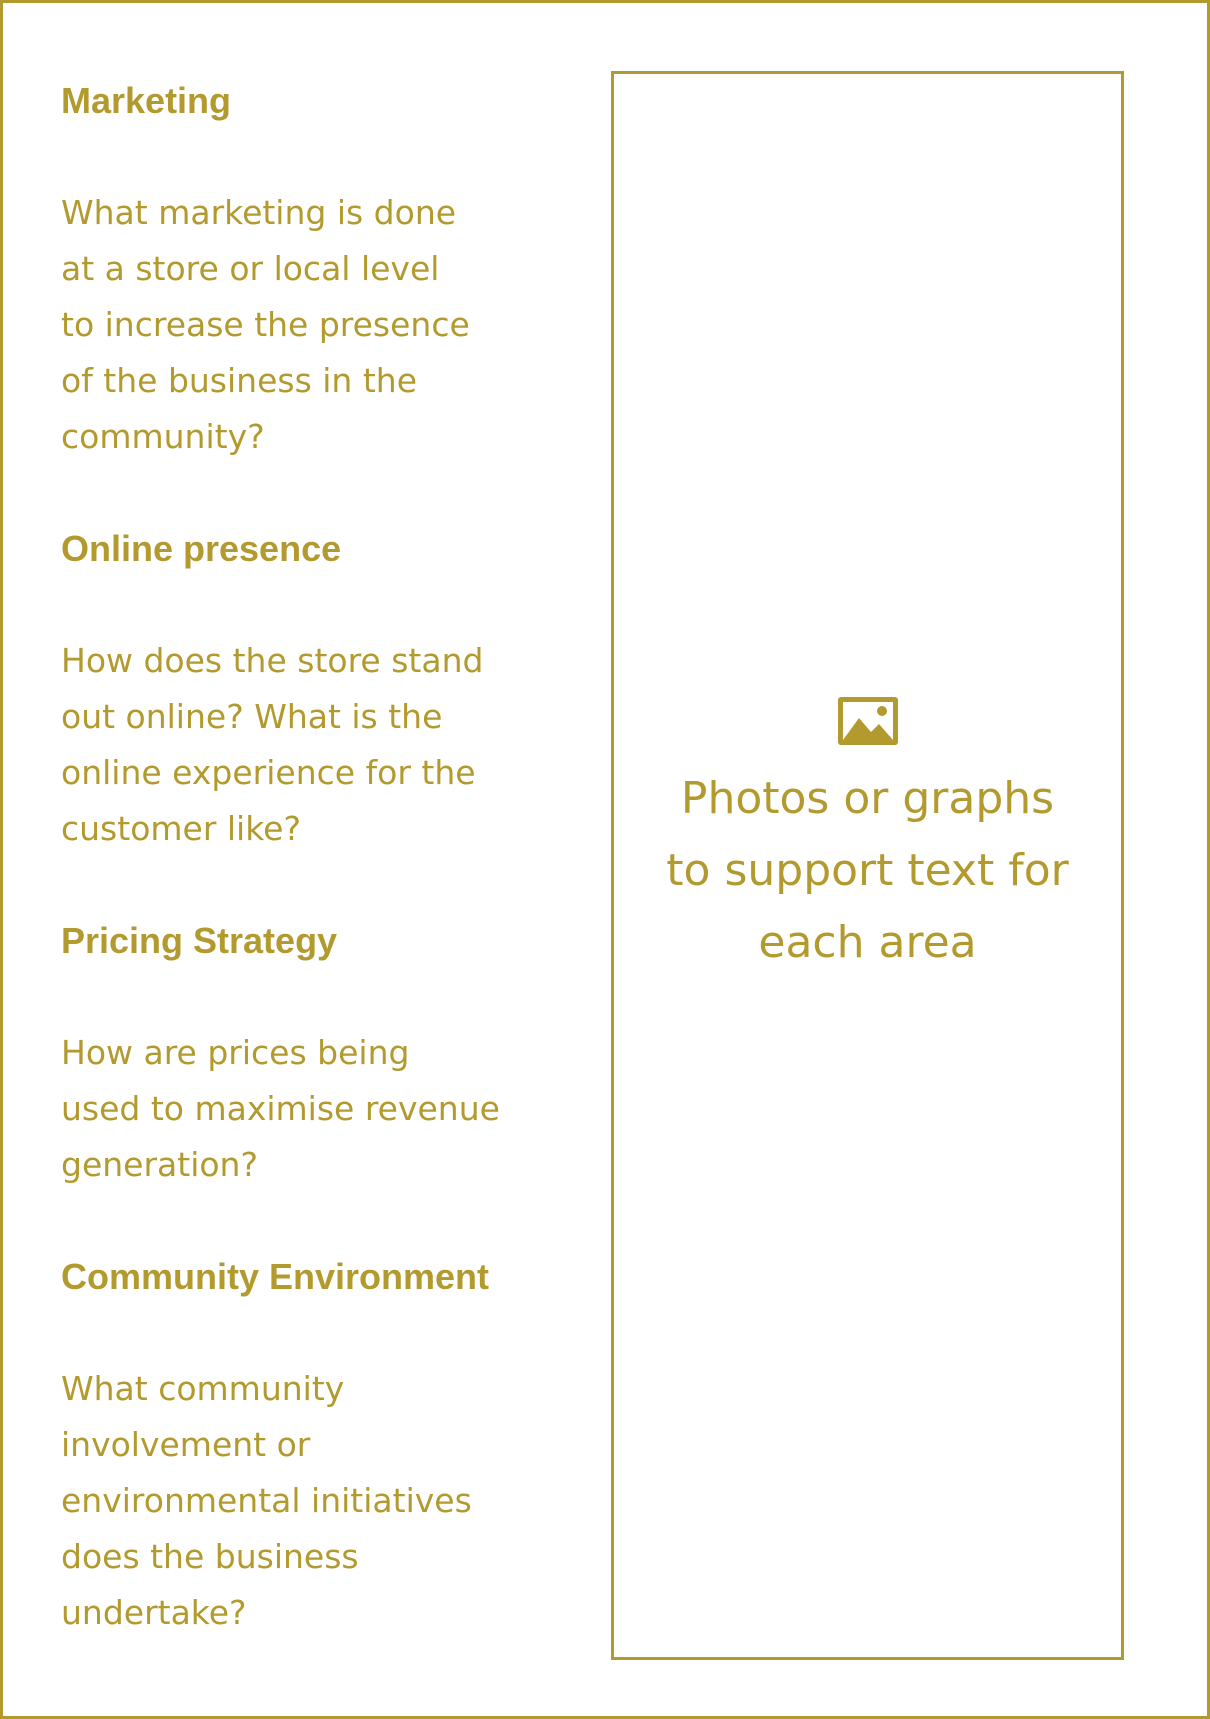 The width and height of the screenshot is (1210, 1719). What do you see at coordinates (201, 548) in the screenshot?
I see `section-heading: Online presence` at bounding box center [201, 548].